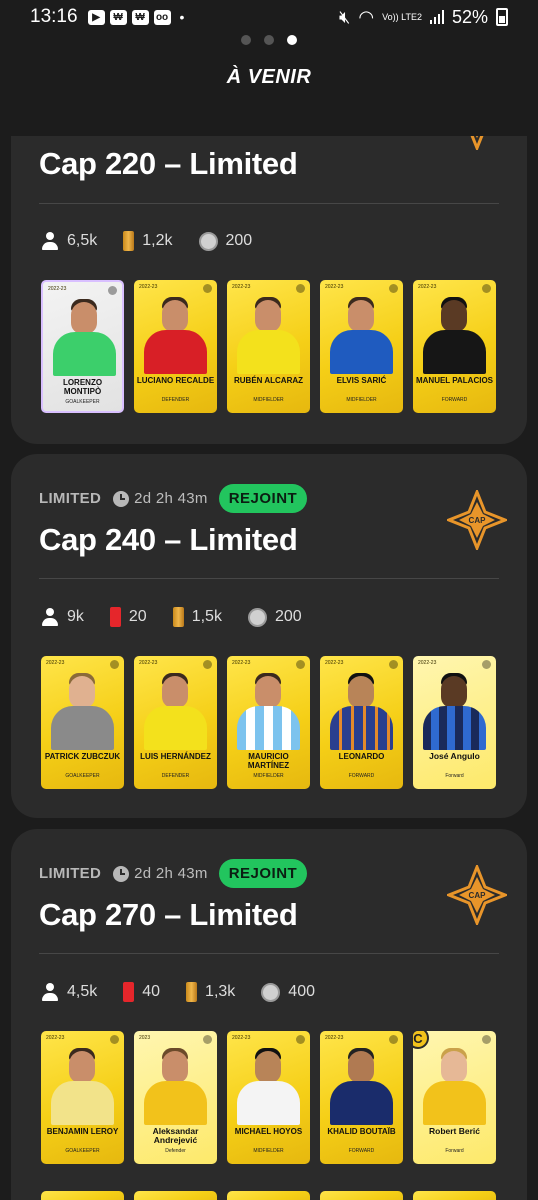  I want to click on player-card: 2022-23 MICHAEL HOYOS MIDFIELDER, so click(268, 1097).